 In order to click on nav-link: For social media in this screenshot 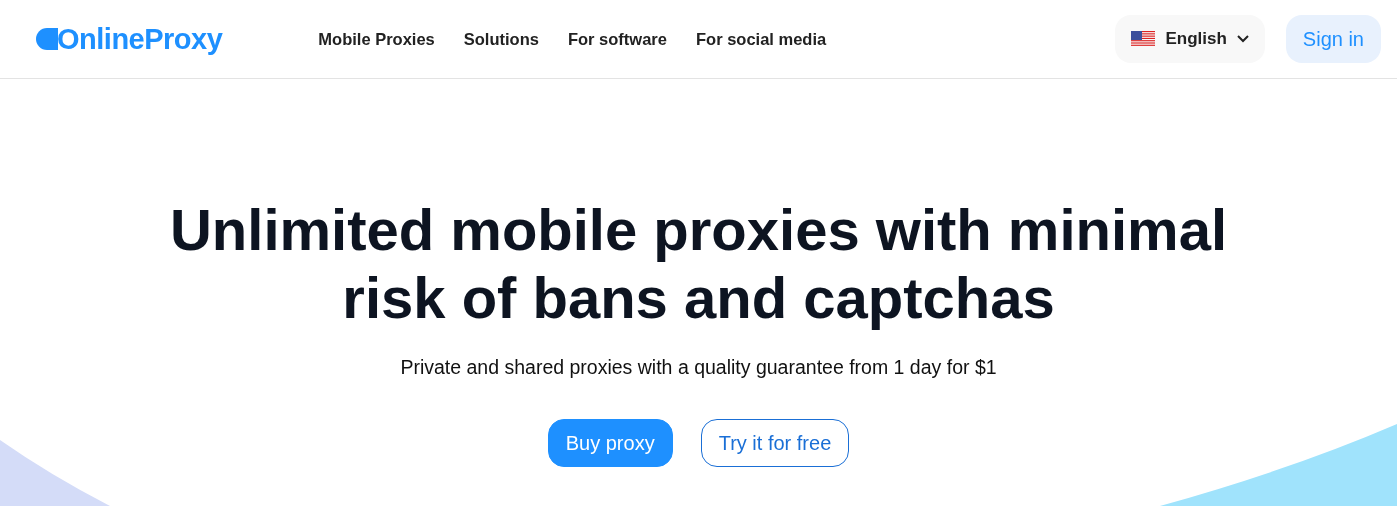, I will do `click(761, 39)`.